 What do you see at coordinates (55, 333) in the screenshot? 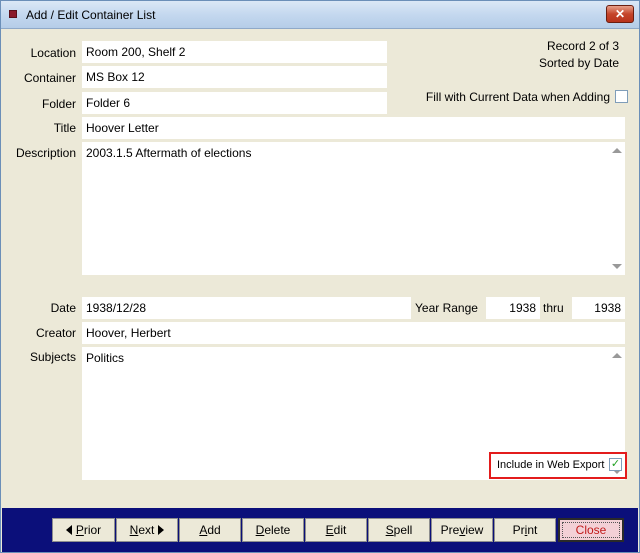
I see `creator-label: Creator` at bounding box center [55, 333].